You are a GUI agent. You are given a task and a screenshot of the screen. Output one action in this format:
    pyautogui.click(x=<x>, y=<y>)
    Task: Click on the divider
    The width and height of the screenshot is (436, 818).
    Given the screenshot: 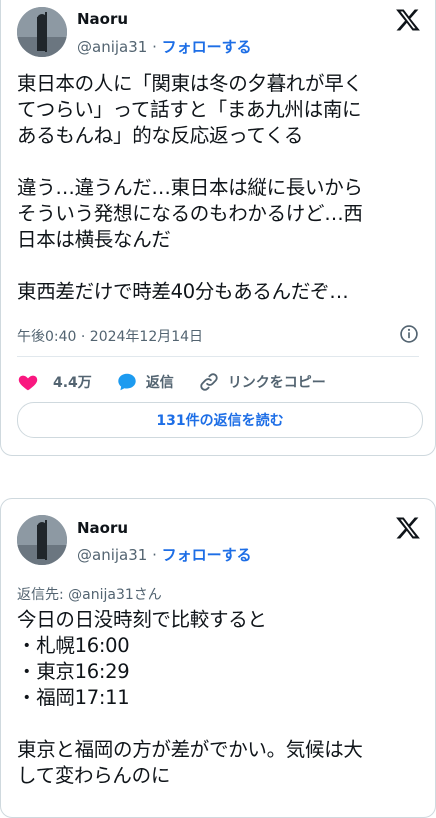 What is the action you would take?
    pyautogui.click(x=218, y=356)
    